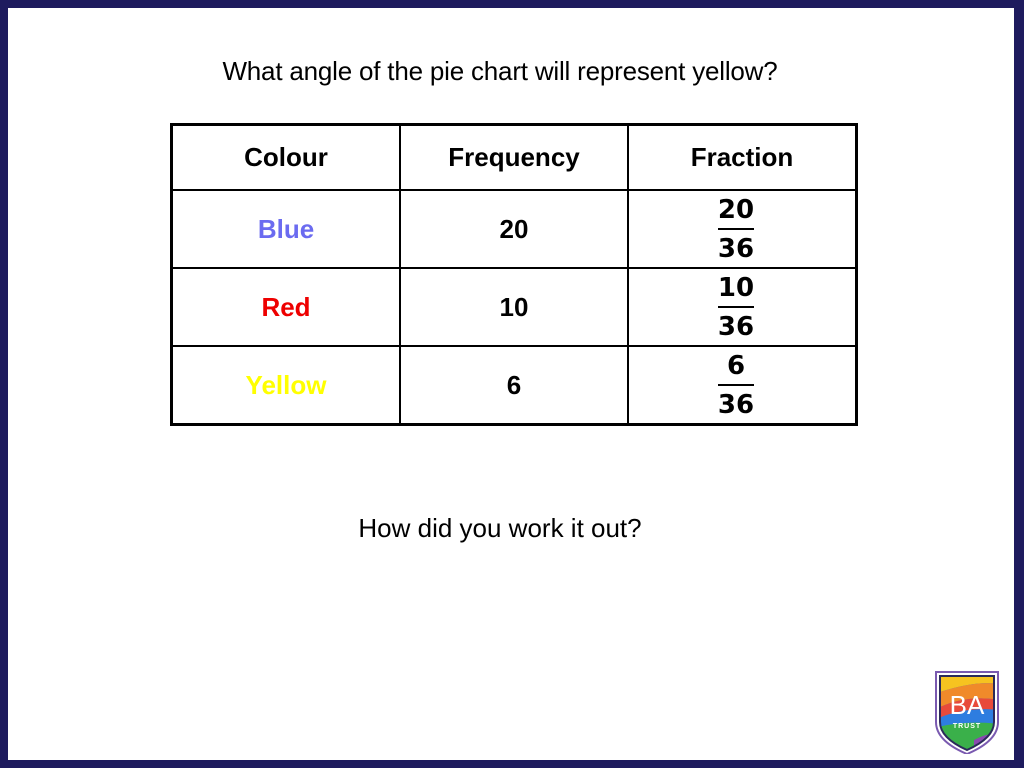 Image resolution: width=1024 pixels, height=768 pixels. I want to click on fraction-cell: 10 36, so click(742, 307).